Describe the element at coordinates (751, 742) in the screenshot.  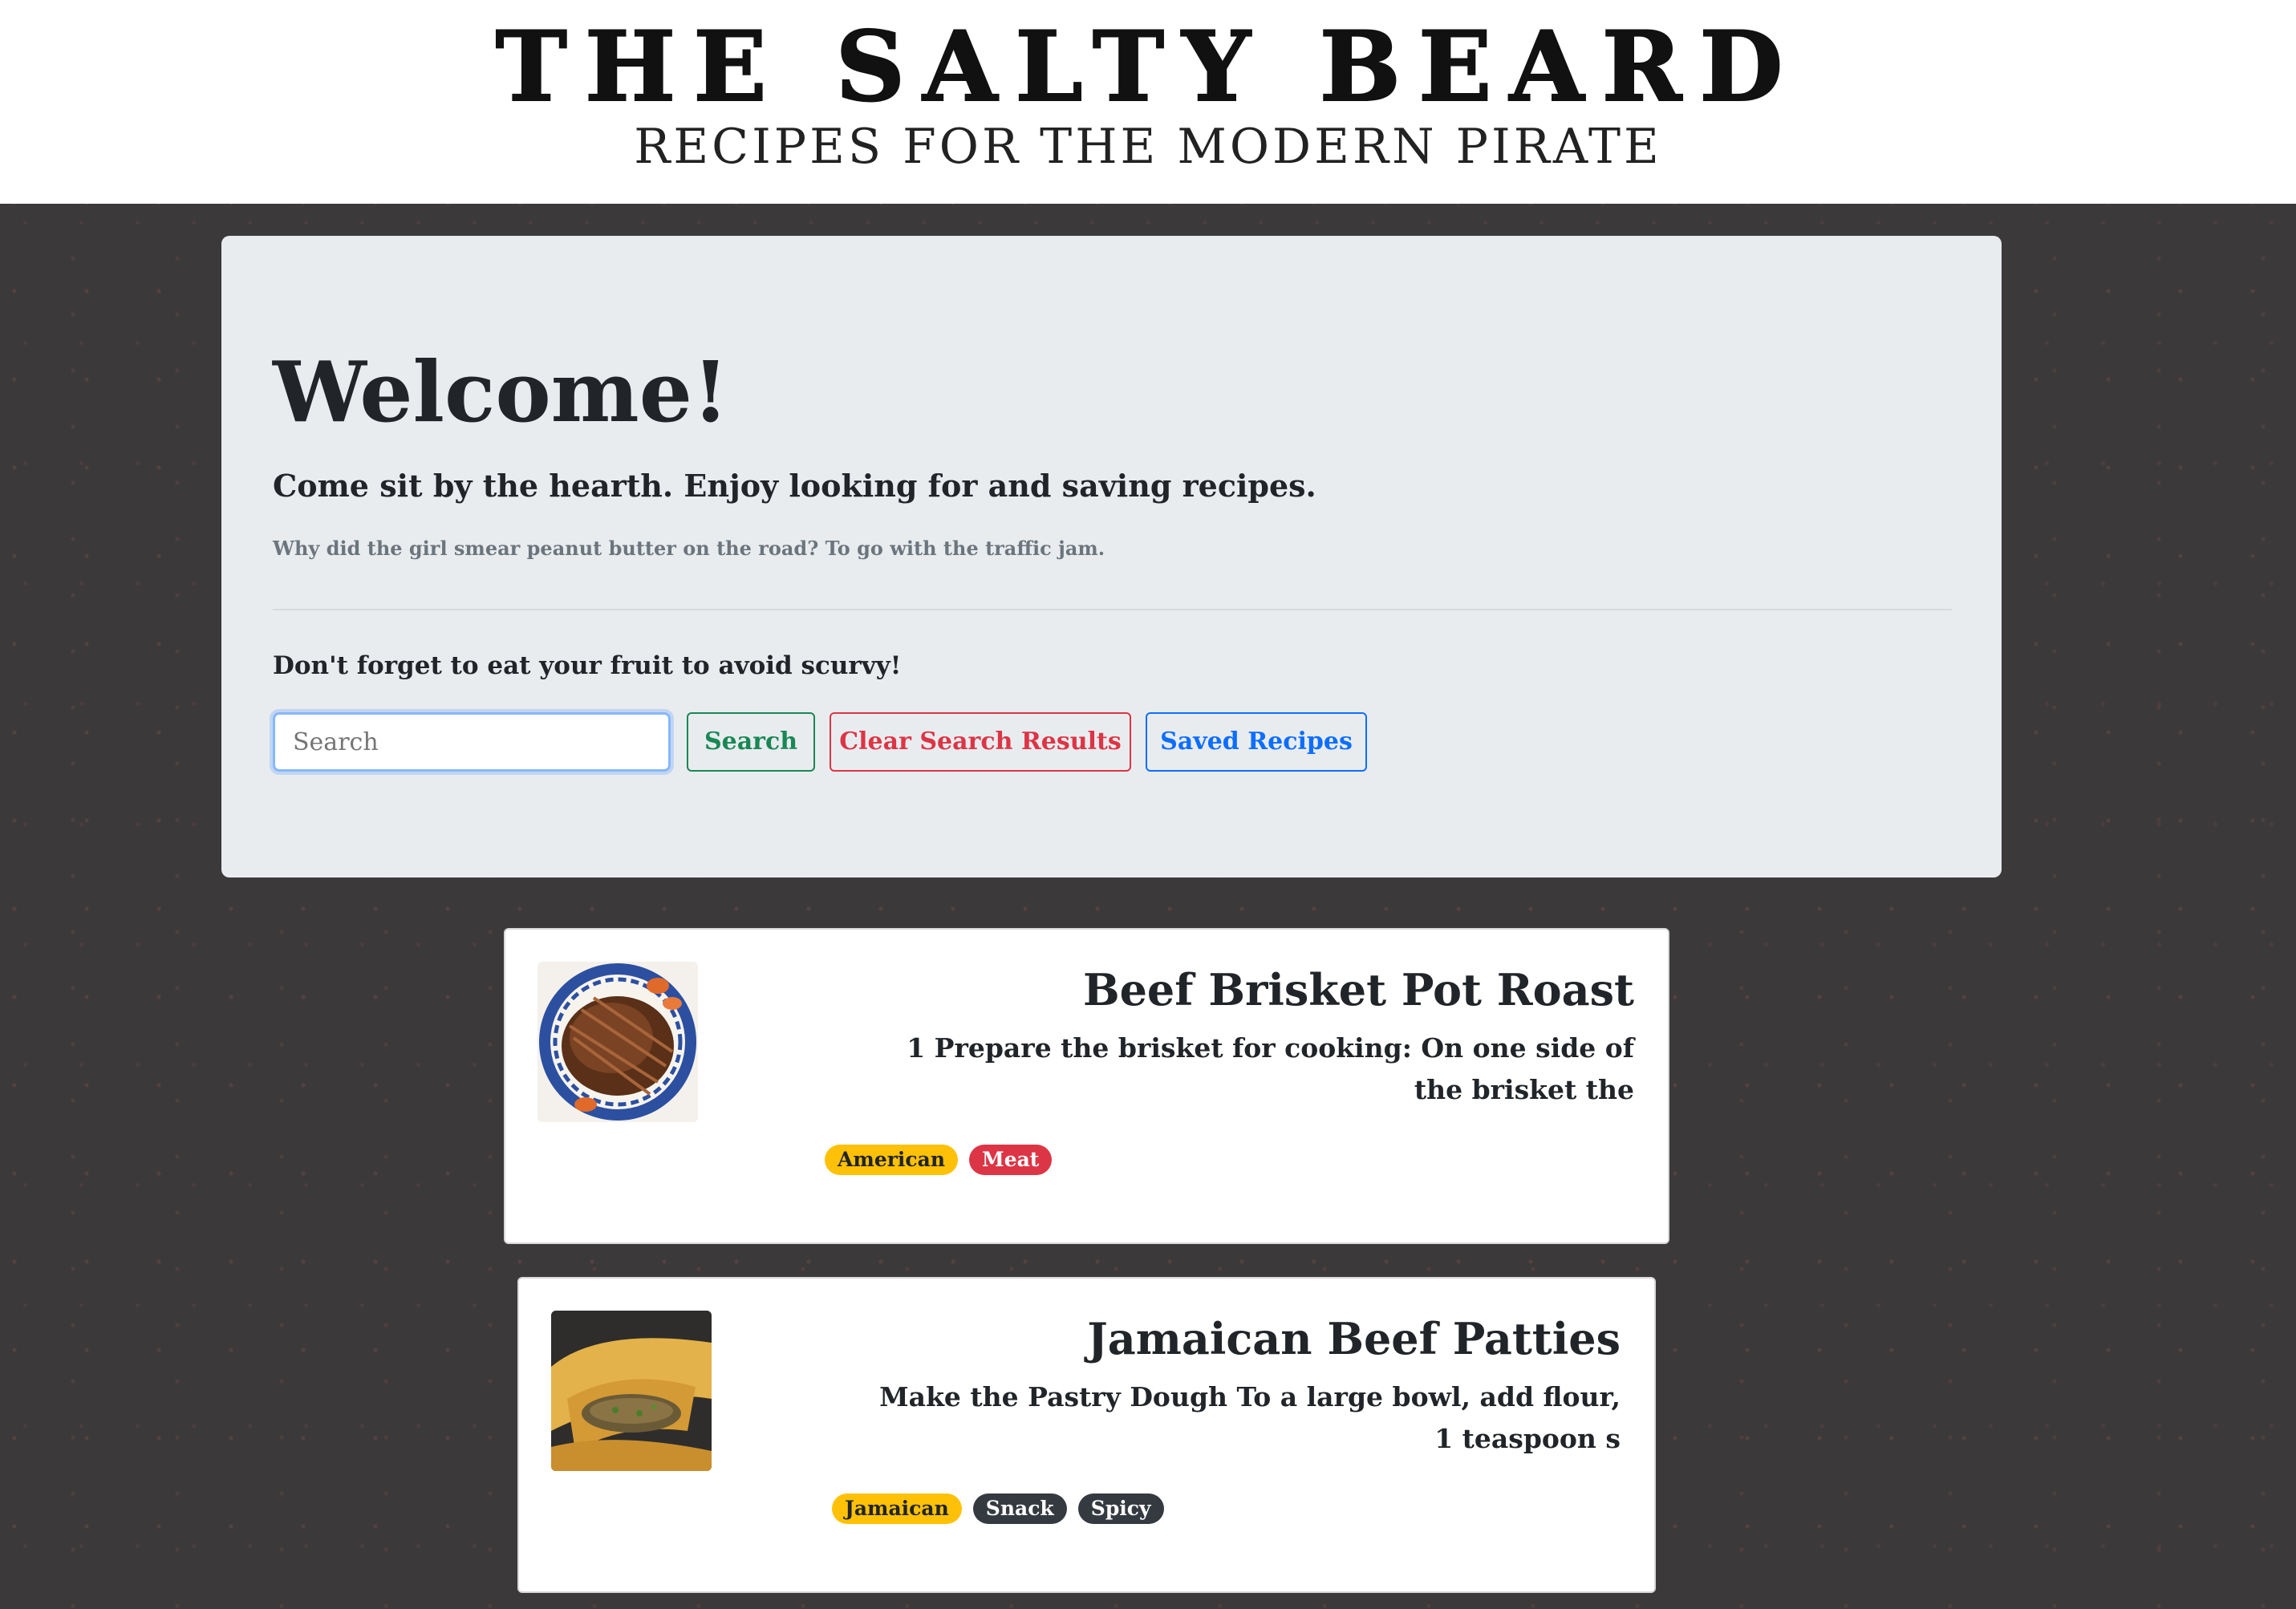
I see `search-button: Search` at that location.